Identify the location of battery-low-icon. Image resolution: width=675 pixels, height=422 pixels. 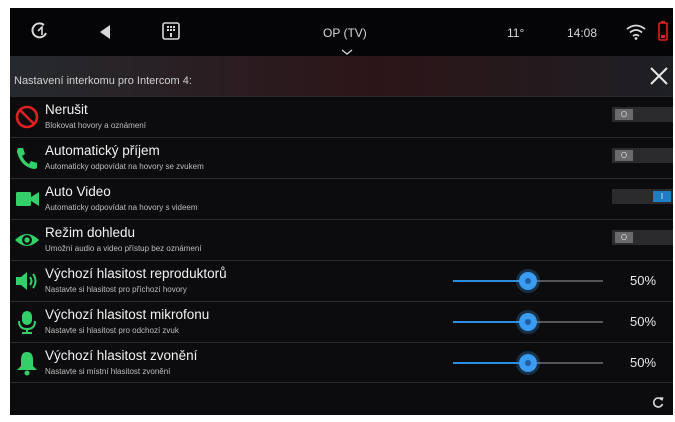
(663, 31).